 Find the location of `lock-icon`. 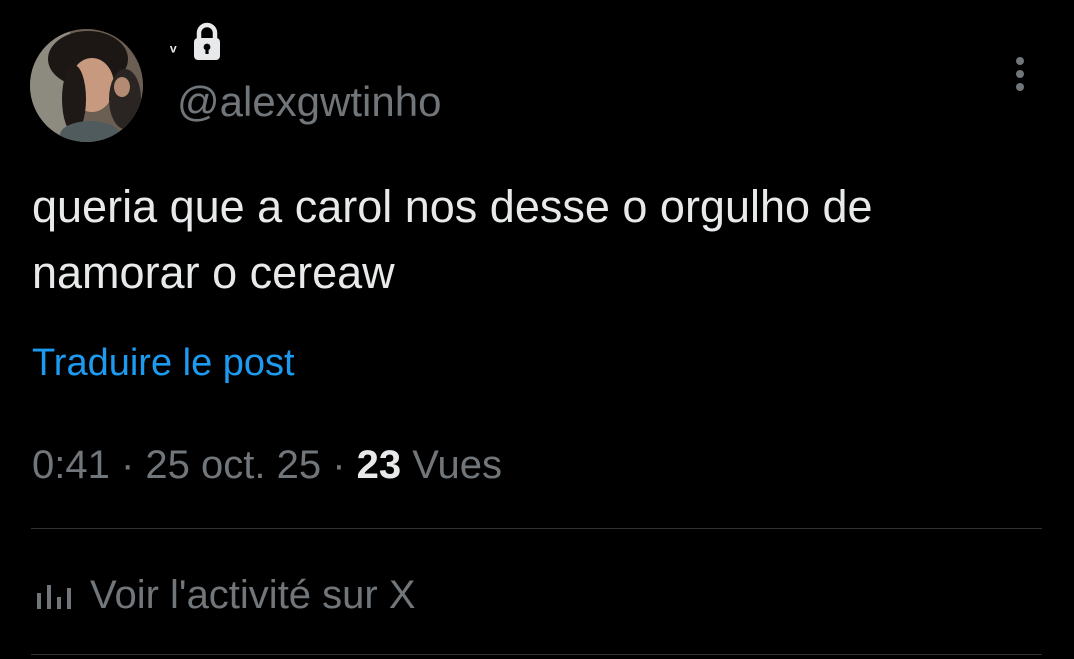

lock-icon is located at coordinates (207, 42).